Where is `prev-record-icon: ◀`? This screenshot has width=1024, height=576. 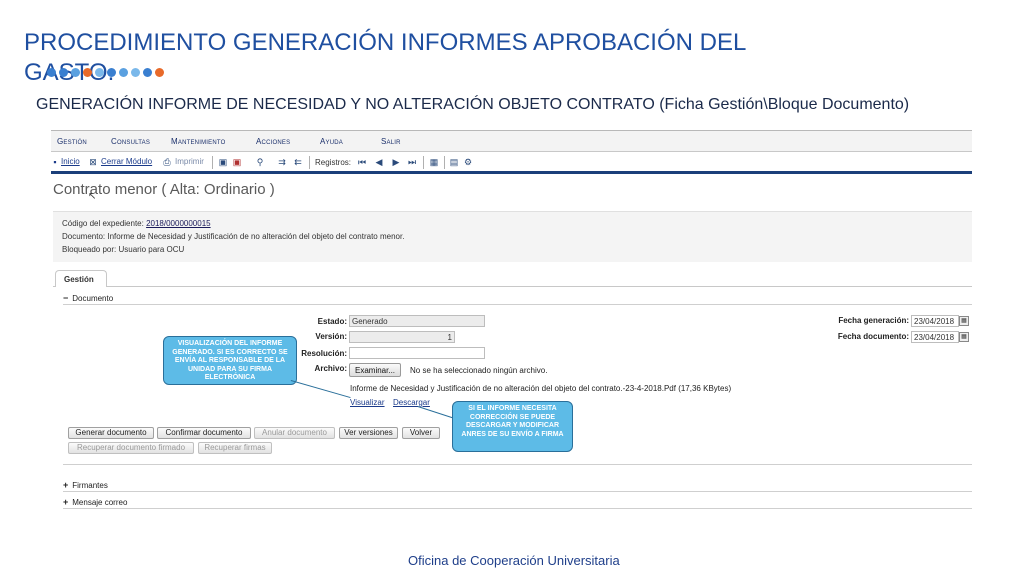 prev-record-icon: ◀ is located at coordinates (379, 162).